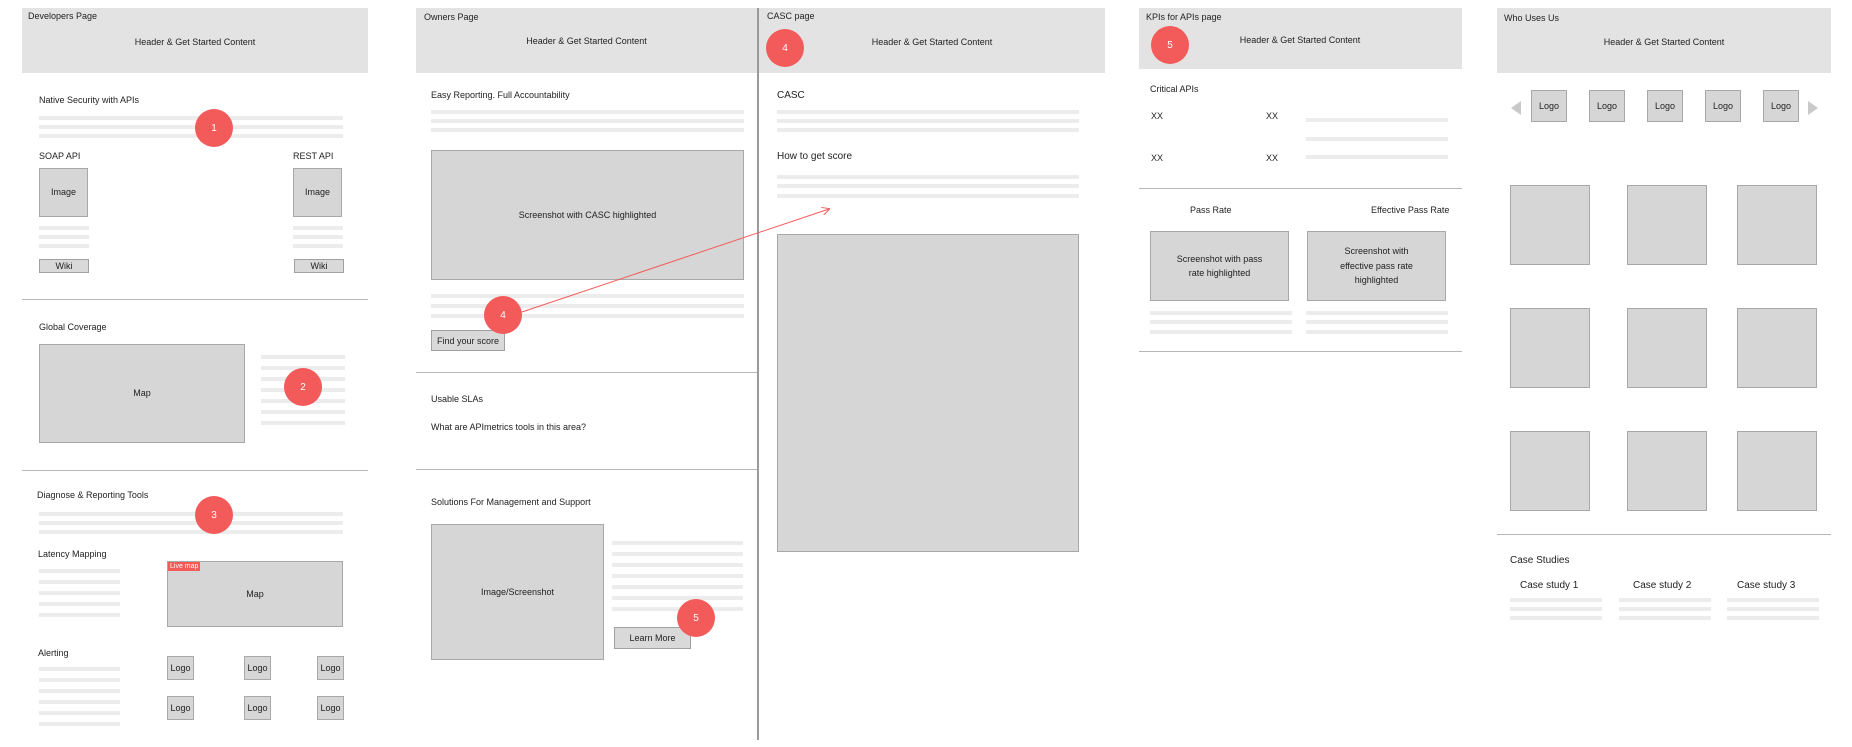 The height and width of the screenshot is (747, 1852). Describe the element at coordinates (1174, 89) in the screenshot. I see `critical-apis-heading: Critical APIs` at that location.